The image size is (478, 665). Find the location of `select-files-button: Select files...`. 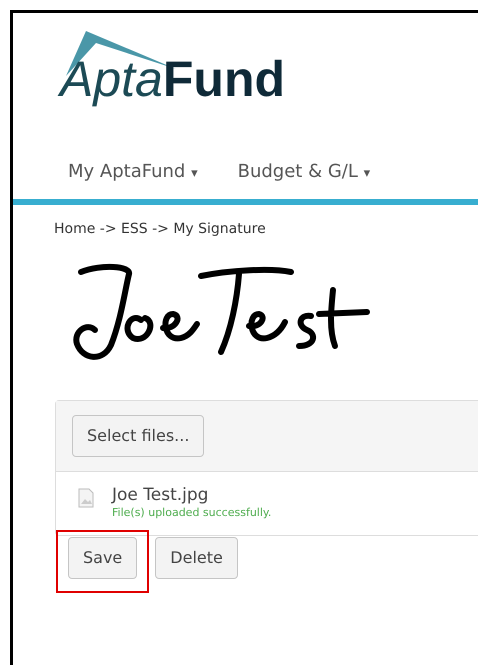

select-files-button: Select files... is located at coordinates (138, 436).